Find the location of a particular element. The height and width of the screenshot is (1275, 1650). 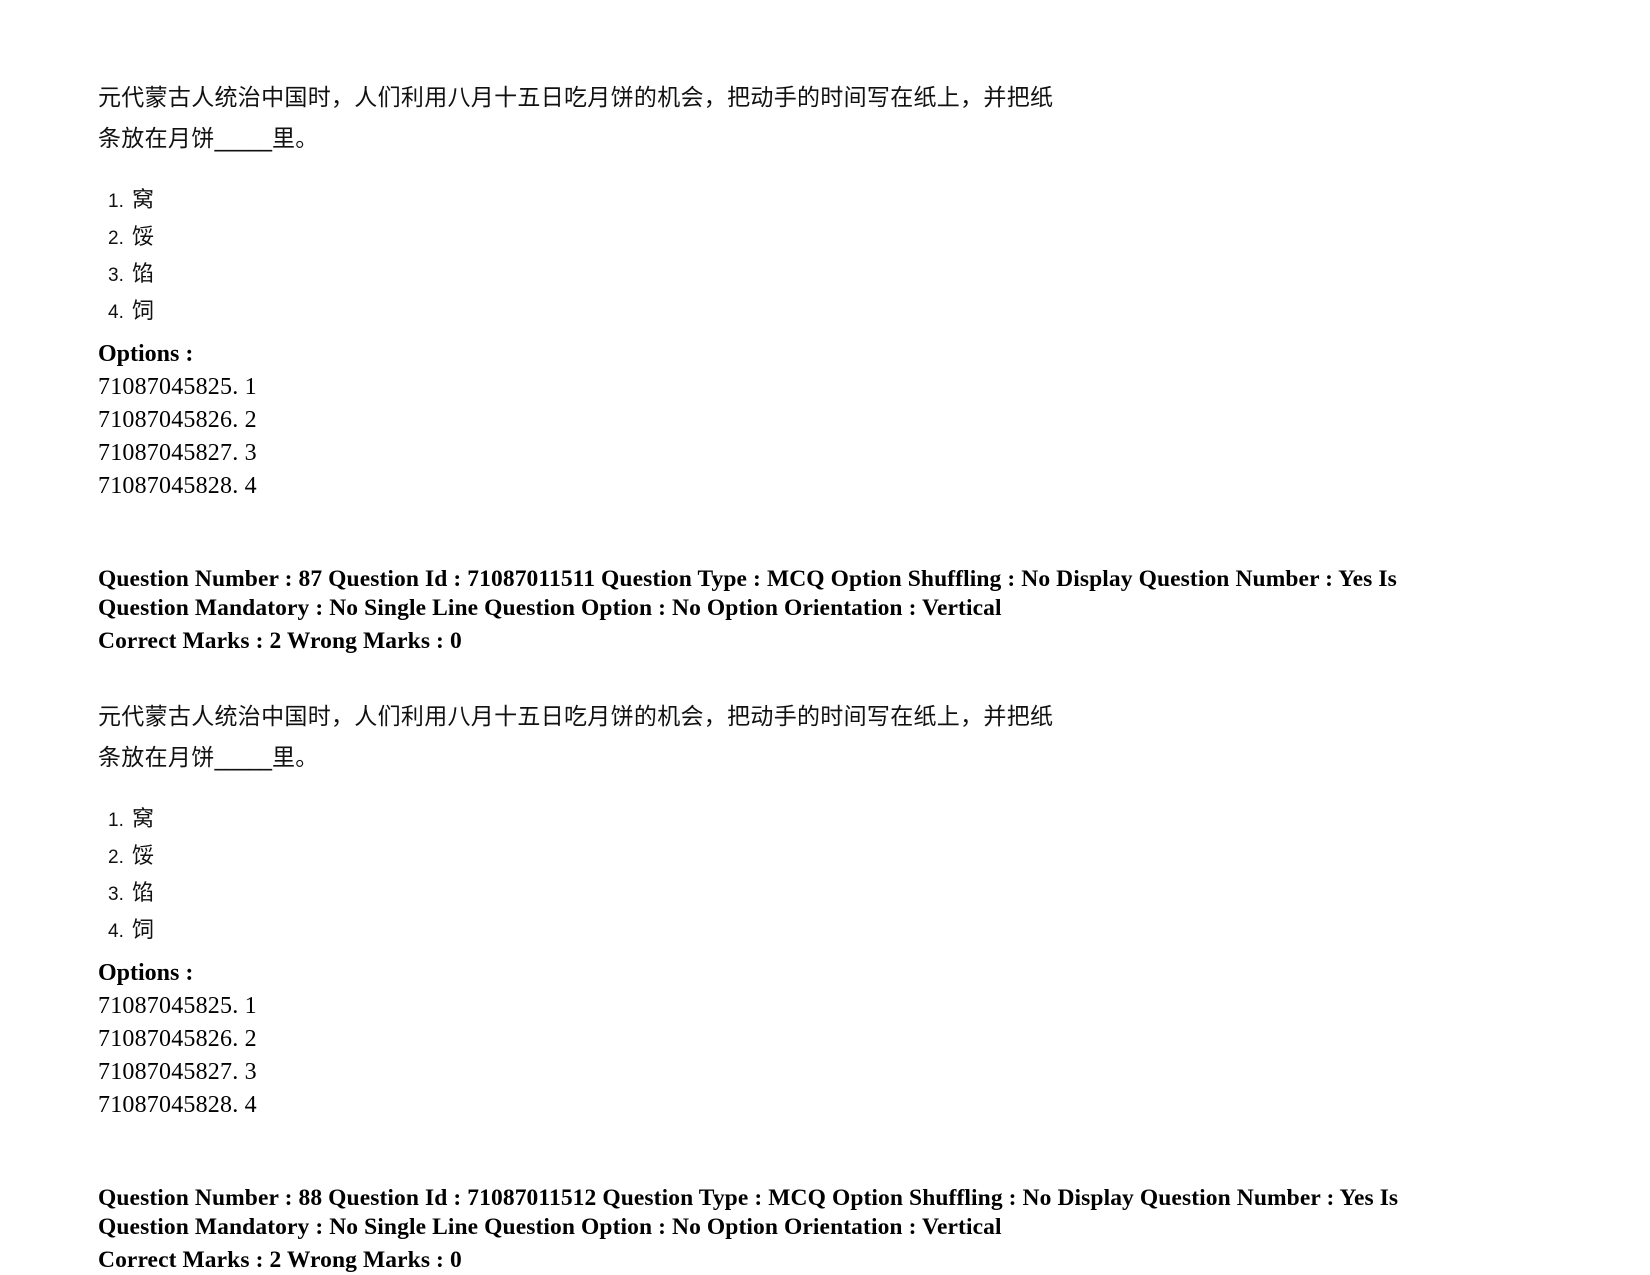

choice-list-1: 1. 窝 2. 馁 3. 馅 4. 饲 is located at coordinates (828, 257).